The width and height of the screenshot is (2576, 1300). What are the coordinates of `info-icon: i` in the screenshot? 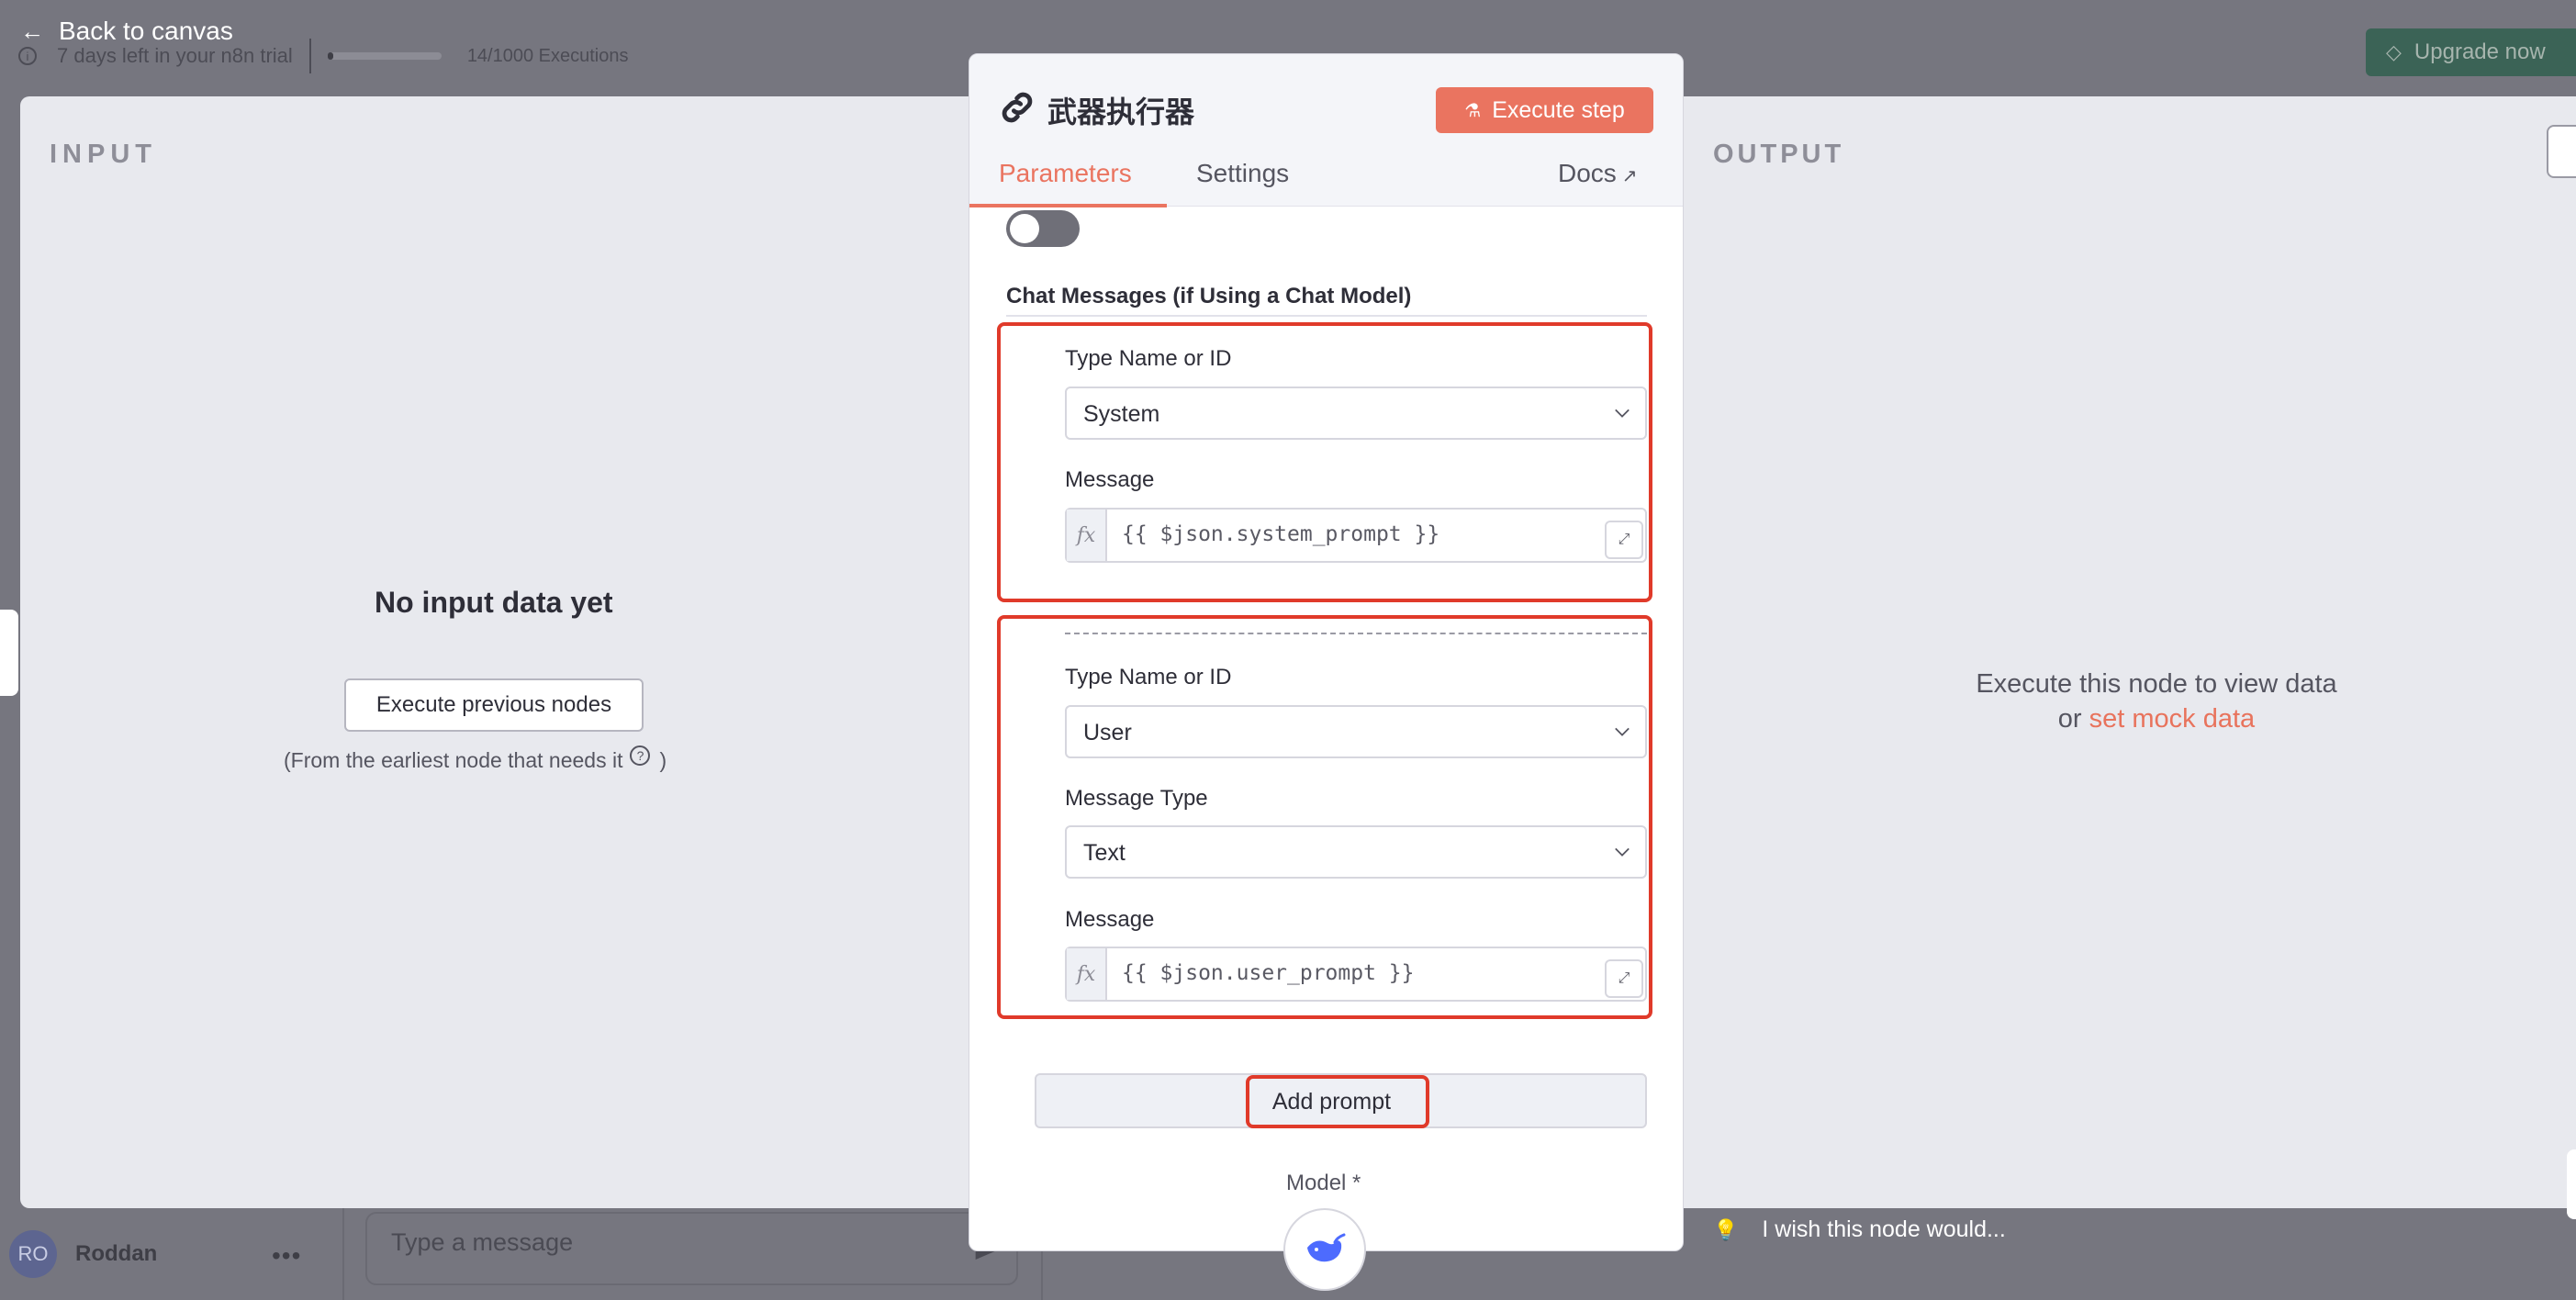 It's located at (27, 56).